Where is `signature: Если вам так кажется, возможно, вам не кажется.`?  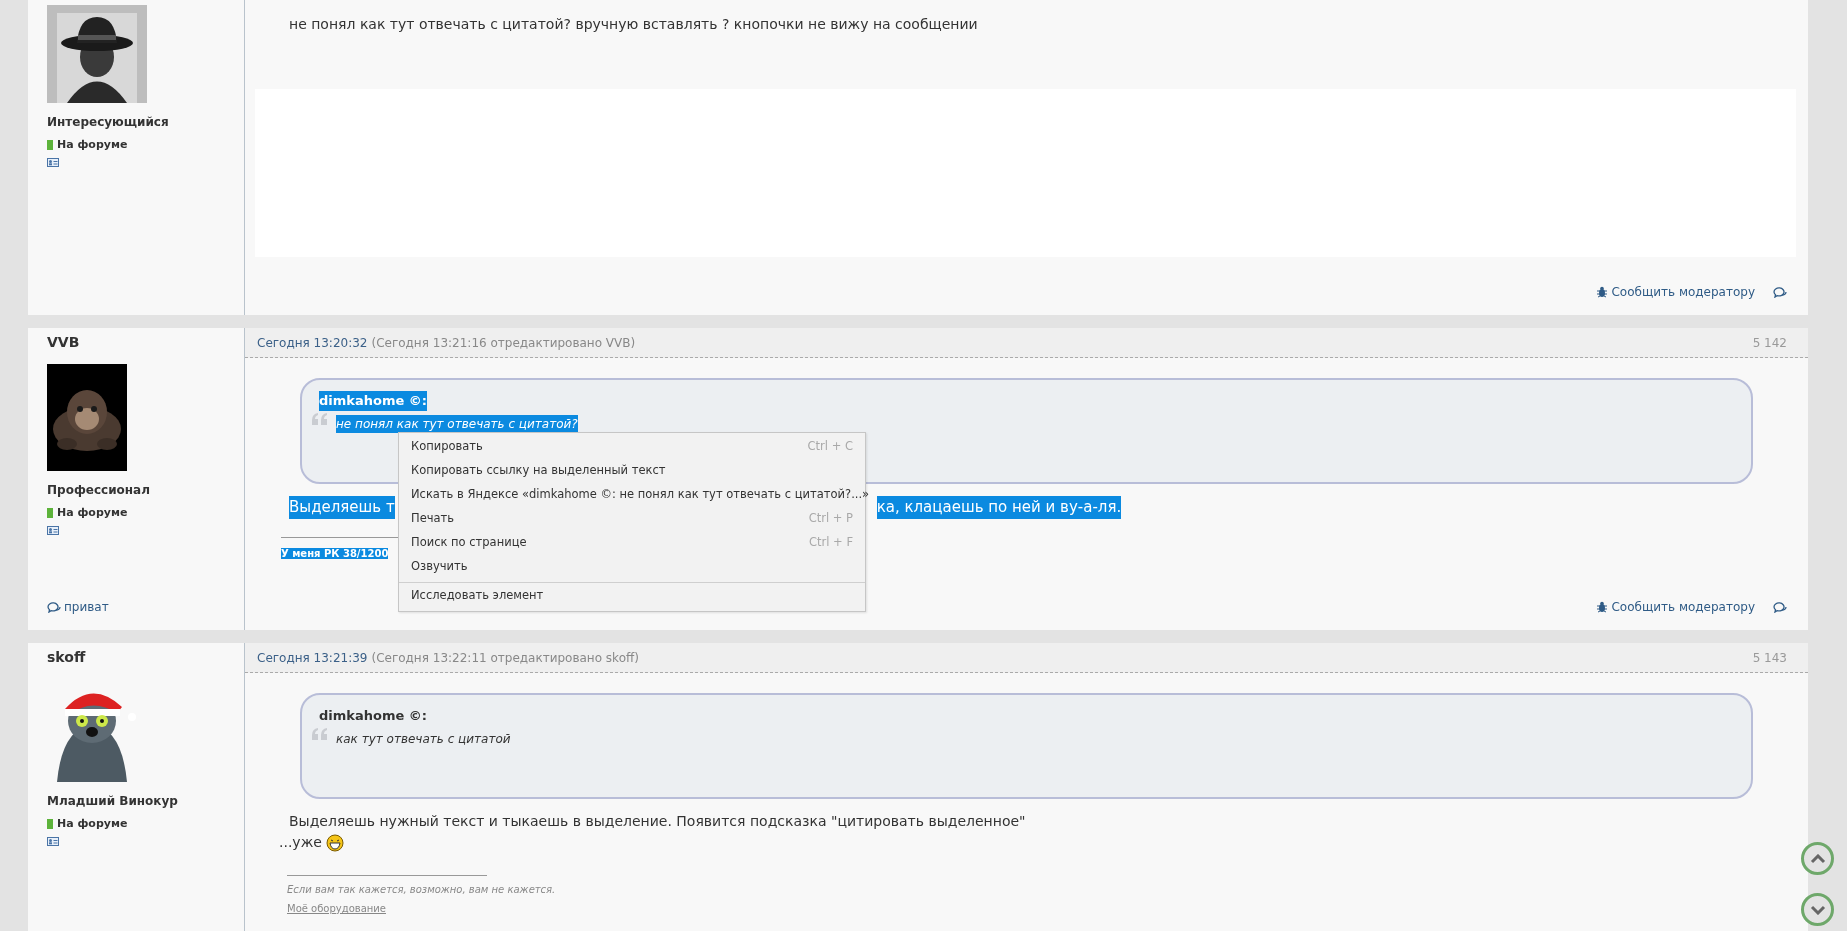 signature: Если вам так кажется, возможно, вам не кажется. is located at coordinates (422, 890).